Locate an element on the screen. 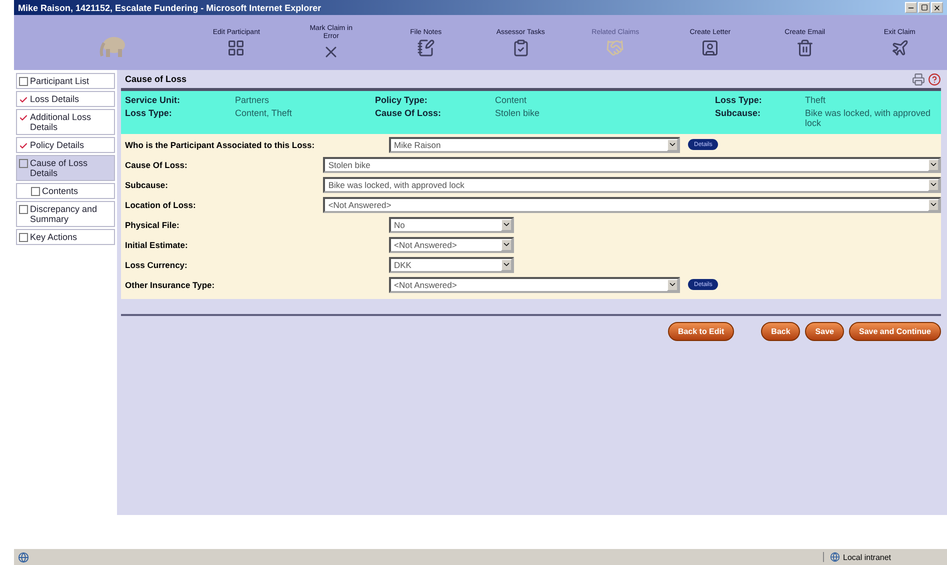 Image resolution: width=947 pixels, height=565 pixels. sidebar-item: Policy Details is located at coordinates (65, 145).